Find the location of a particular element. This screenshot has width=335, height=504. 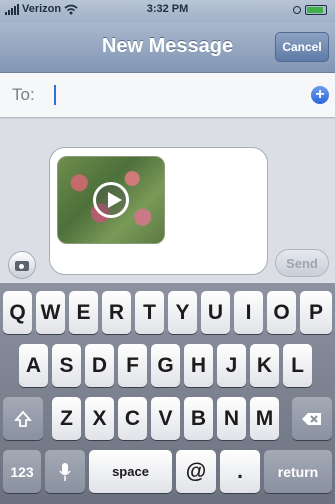

add-contact-icon: + is located at coordinates (320, 95).